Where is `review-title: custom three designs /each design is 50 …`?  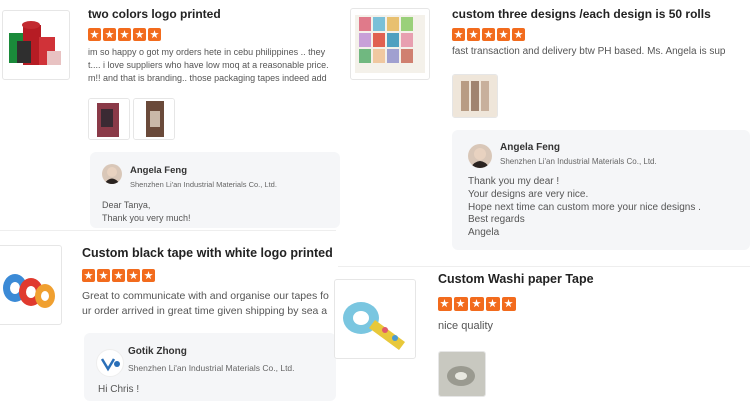
review-title: custom three designs /each design is 50 … is located at coordinates (581, 14).